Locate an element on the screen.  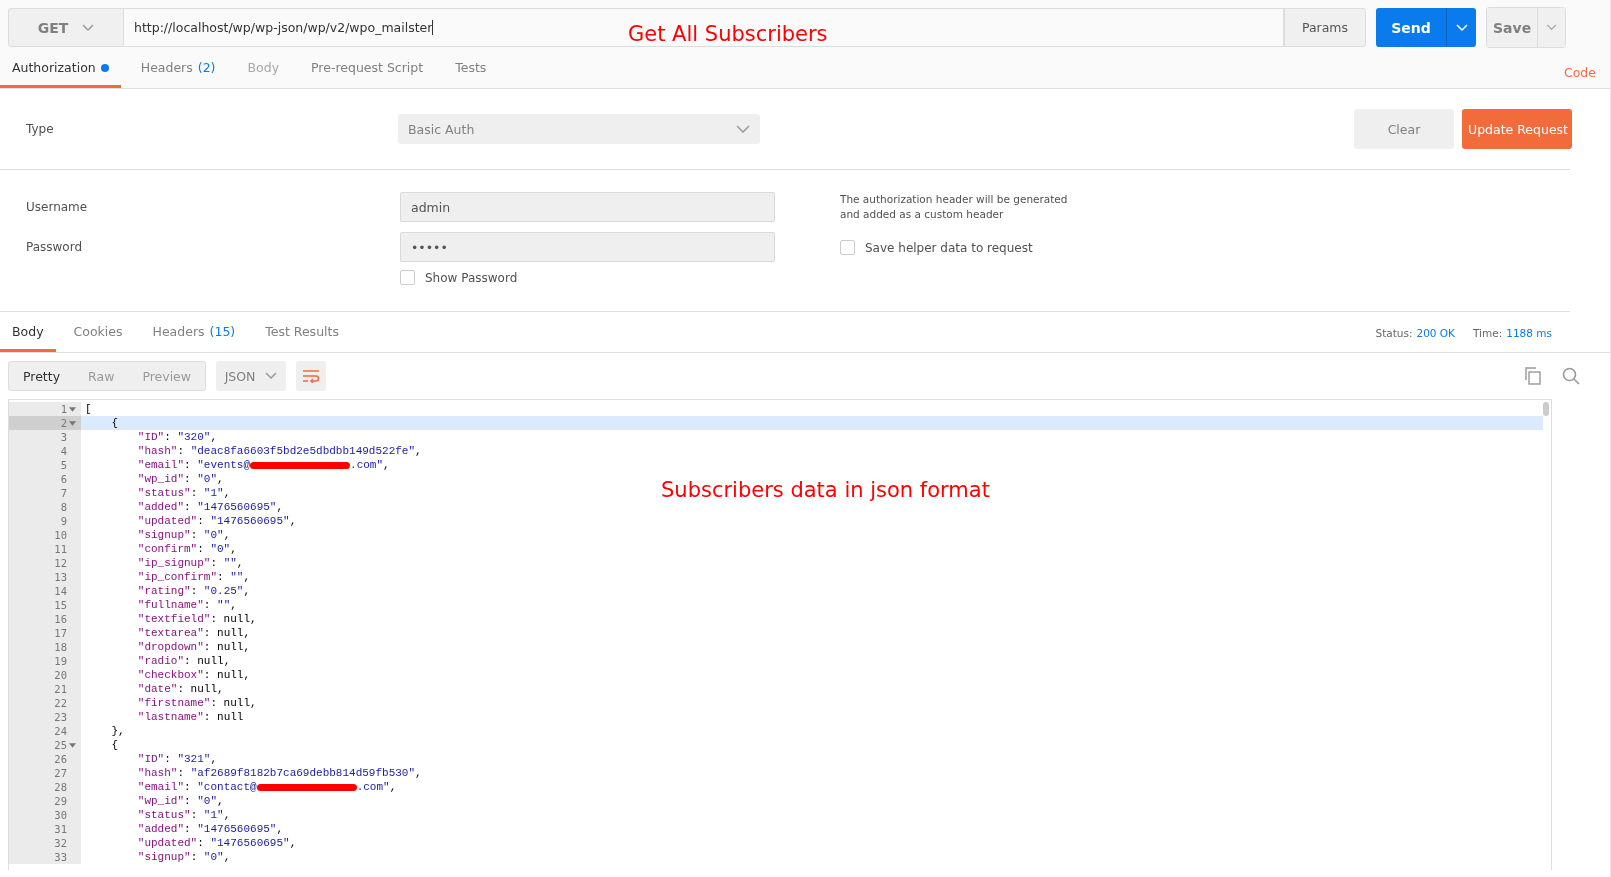
tab-label: Tests is located at coordinates (471, 67).